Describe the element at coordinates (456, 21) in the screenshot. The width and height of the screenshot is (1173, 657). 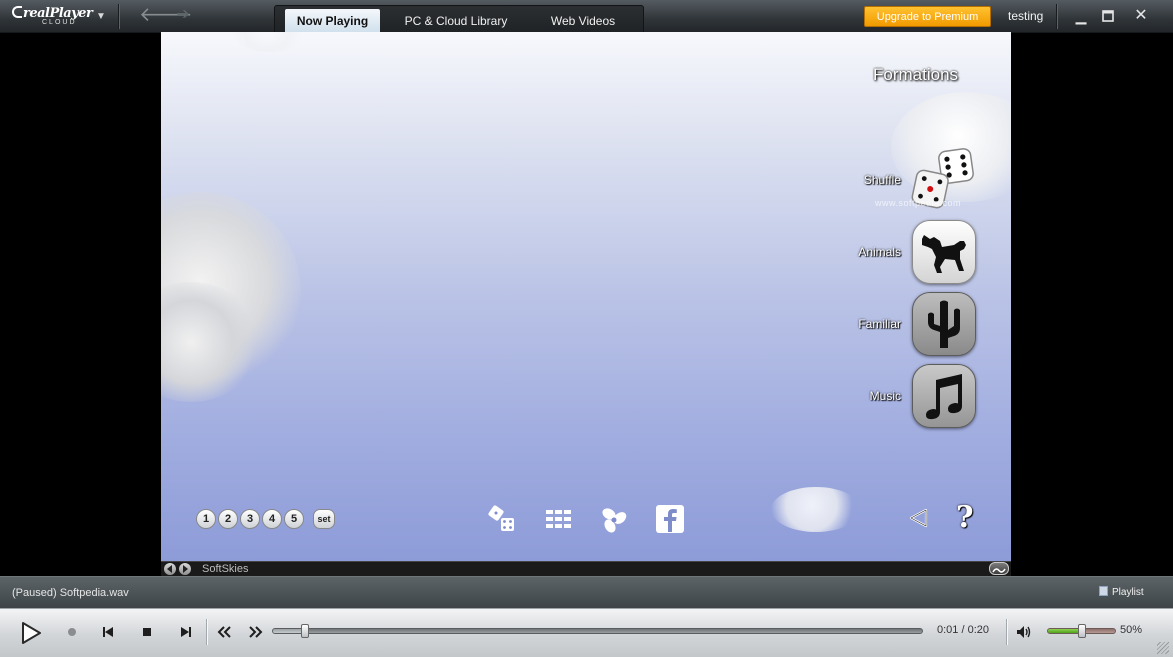
I see `tab-pc-cloud-library: PC & Cloud Library` at that location.